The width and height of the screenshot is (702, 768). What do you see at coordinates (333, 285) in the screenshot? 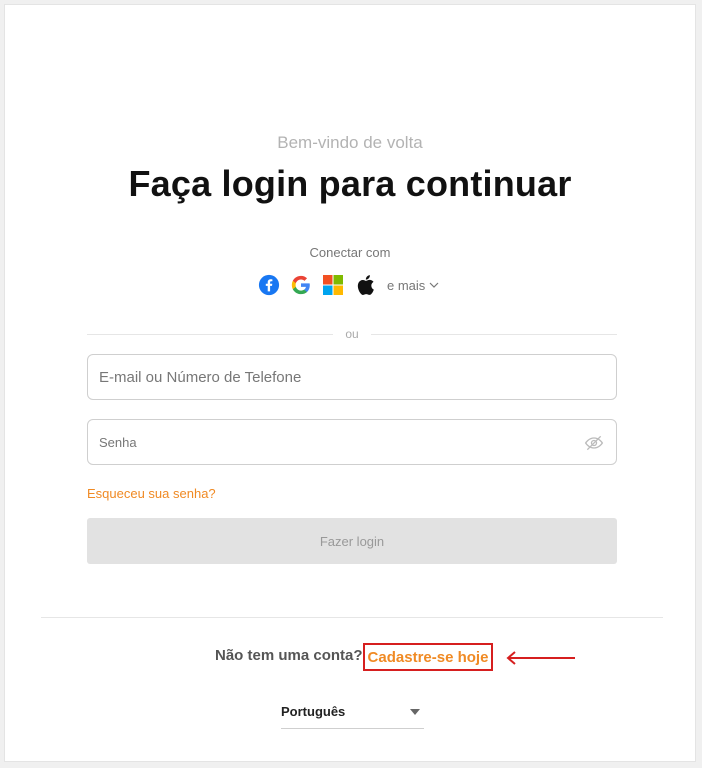
I see `microsoft-icon` at bounding box center [333, 285].